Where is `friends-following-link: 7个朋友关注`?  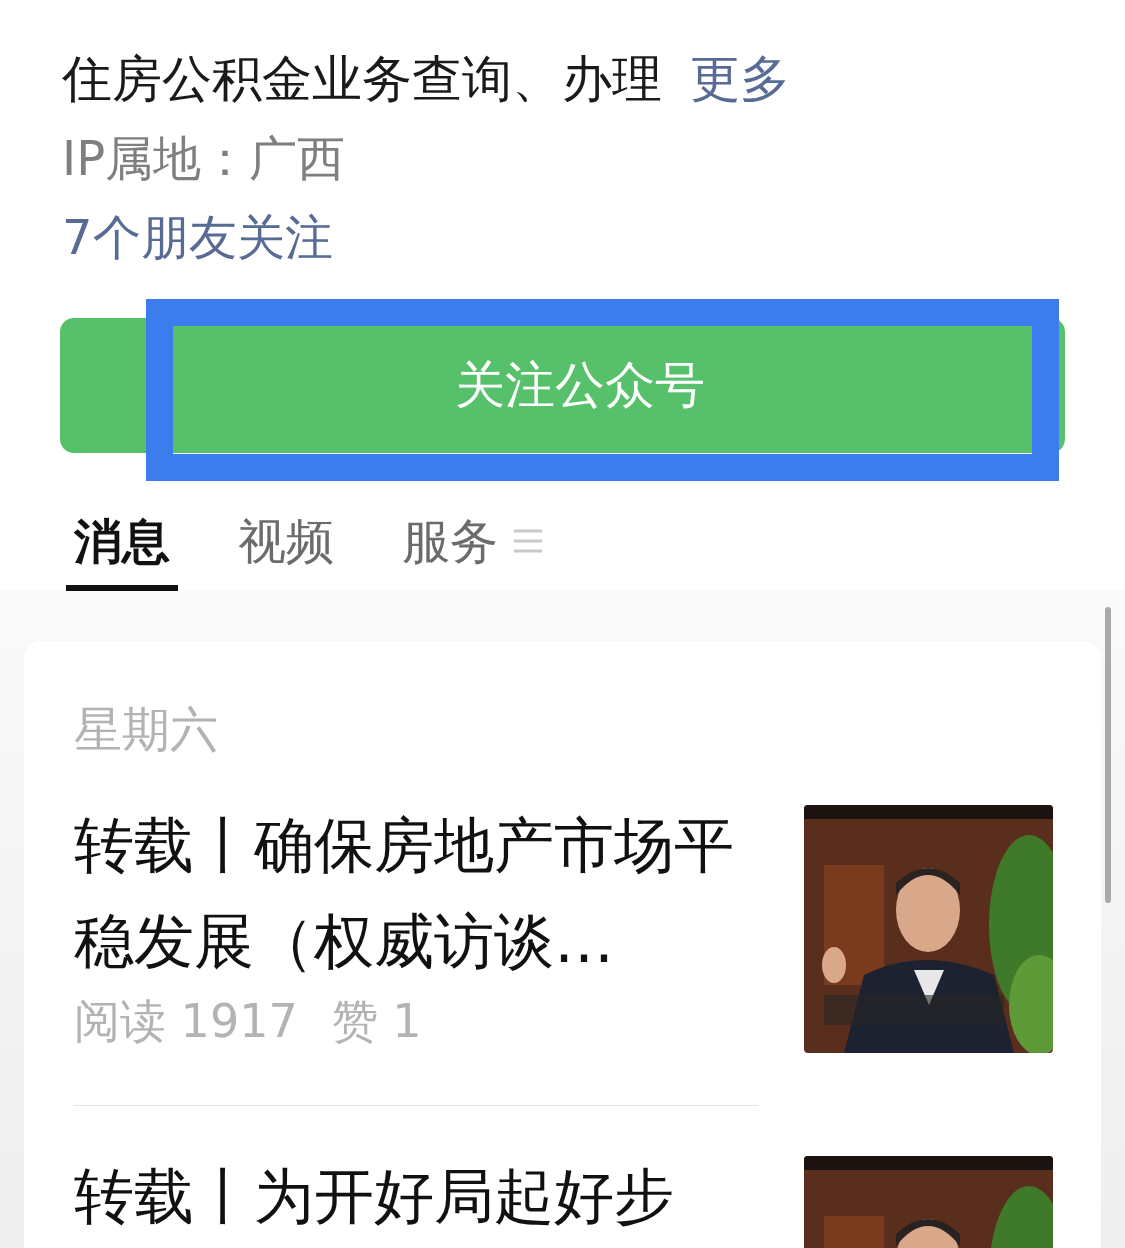 friends-following-link: 7个朋友关注 is located at coordinates (563, 237).